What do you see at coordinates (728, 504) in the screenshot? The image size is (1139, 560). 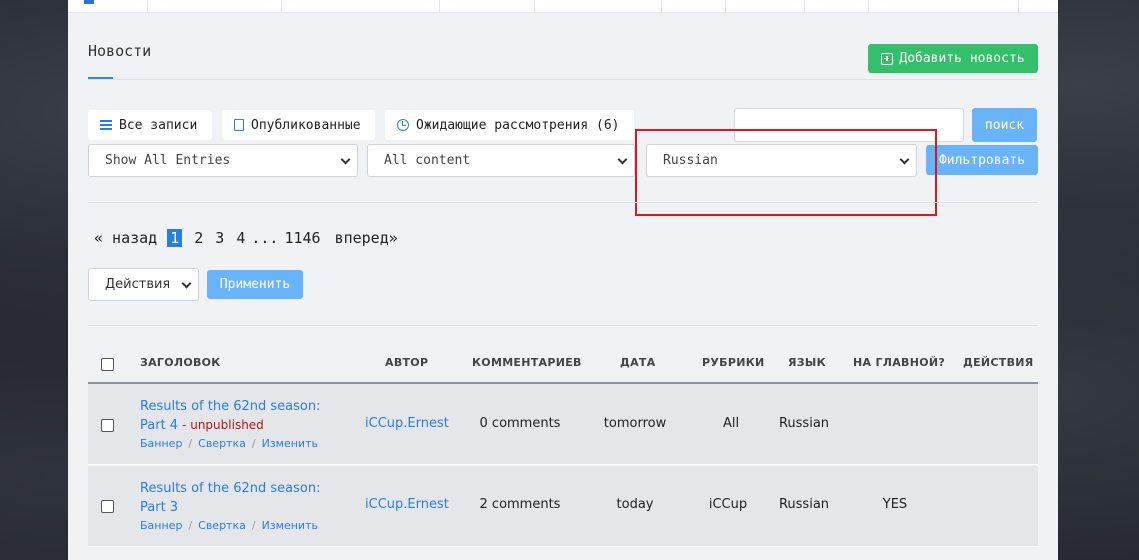 I see `category-cell: iCCup` at bounding box center [728, 504].